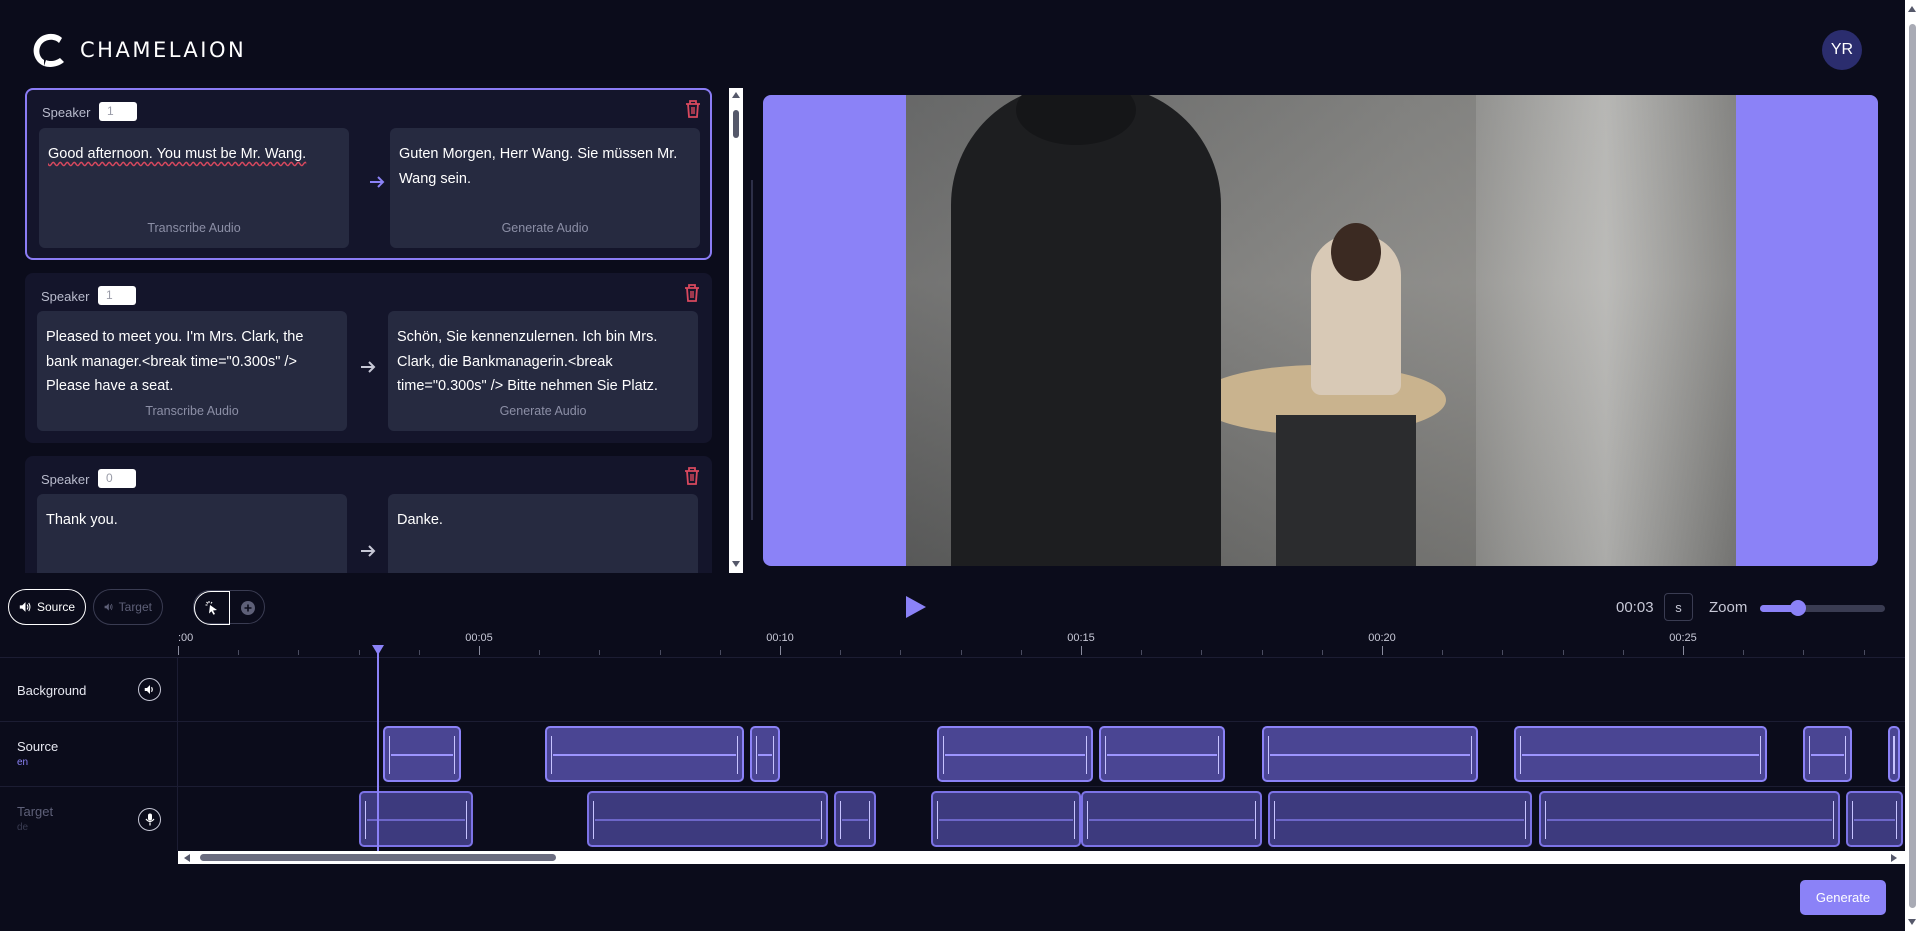 The image size is (1919, 931). What do you see at coordinates (736, 330) in the screenshot?
I see `segment-list-scrollbar` at bounding box center [736, 330].